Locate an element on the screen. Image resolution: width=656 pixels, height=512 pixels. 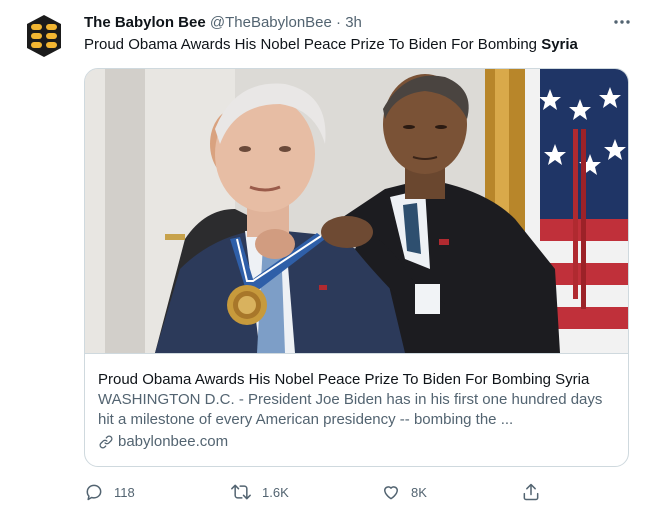
more-icon is located at coordinates (622, 22).